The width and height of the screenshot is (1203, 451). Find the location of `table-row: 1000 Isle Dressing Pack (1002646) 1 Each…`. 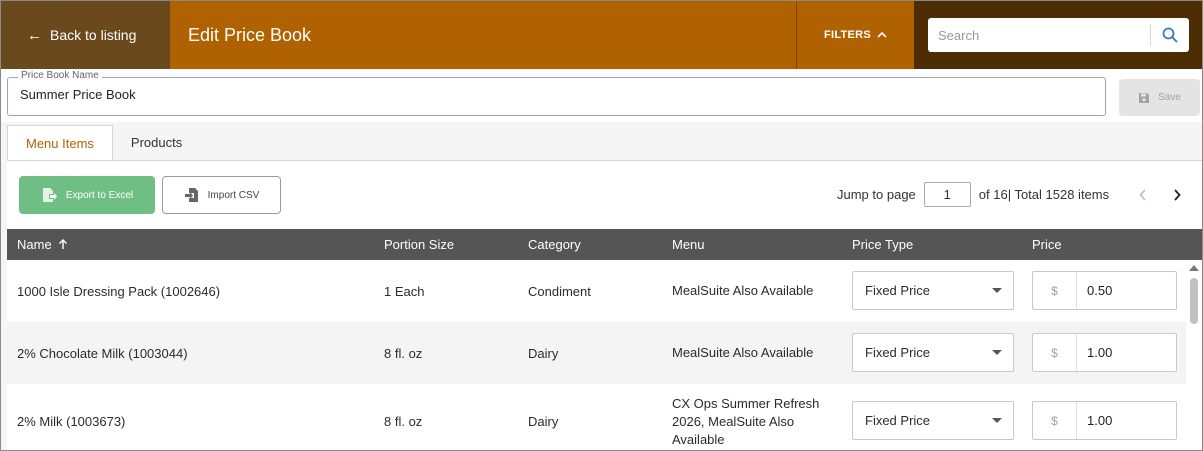

table-row: 1000 Isle Dressing Pack (1002646) 1 Each… is located at coordinates (596, 291).